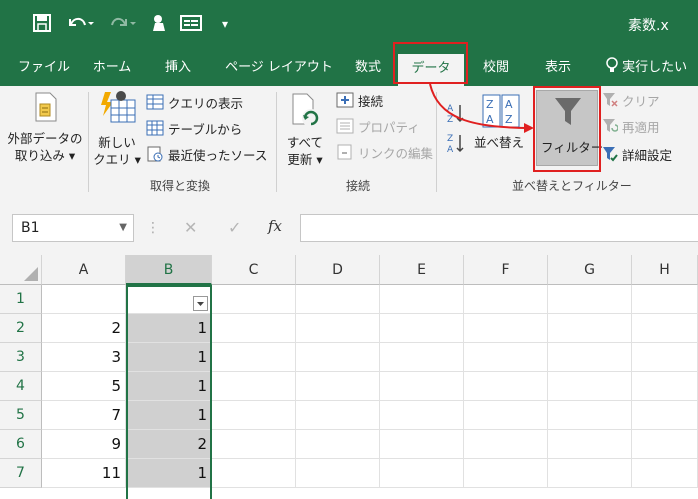 The height and width of the screenshot is (499, 698). What do you see at coordinates (234, 227) in the screenshot?
I see `enter-icon: ✓` at bounding box center [234, 227].